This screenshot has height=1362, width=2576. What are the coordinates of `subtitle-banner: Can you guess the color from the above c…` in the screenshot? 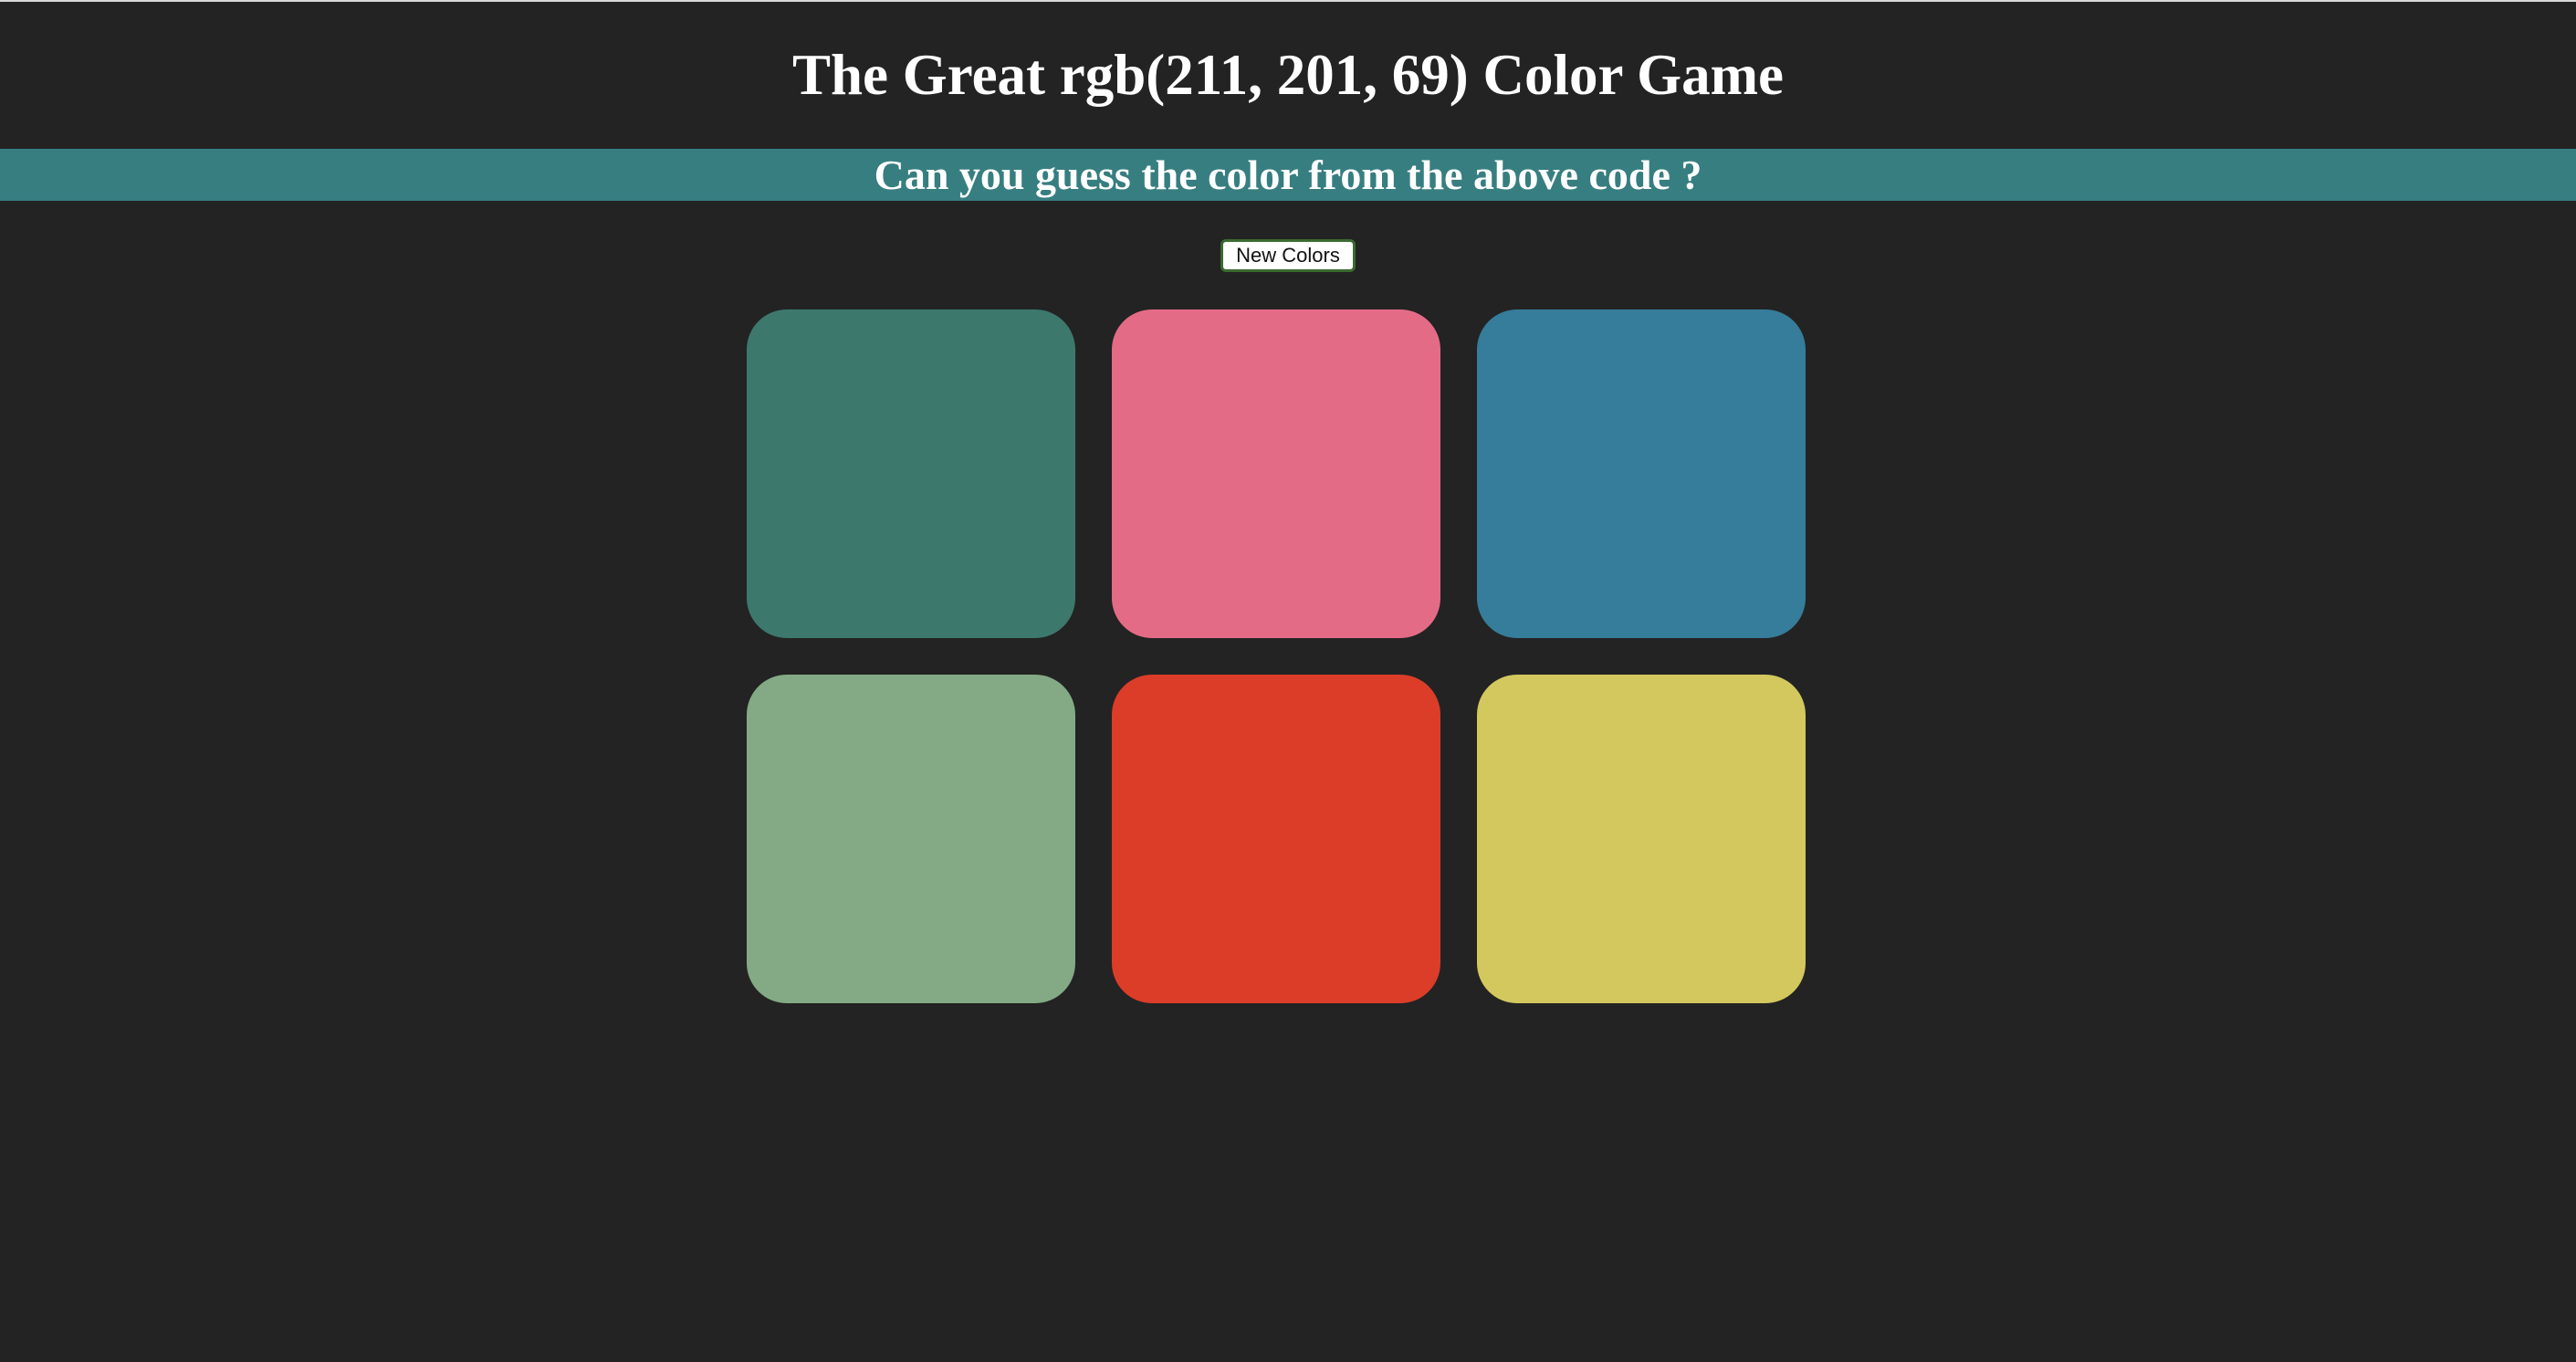 It's located at (1288, 175).